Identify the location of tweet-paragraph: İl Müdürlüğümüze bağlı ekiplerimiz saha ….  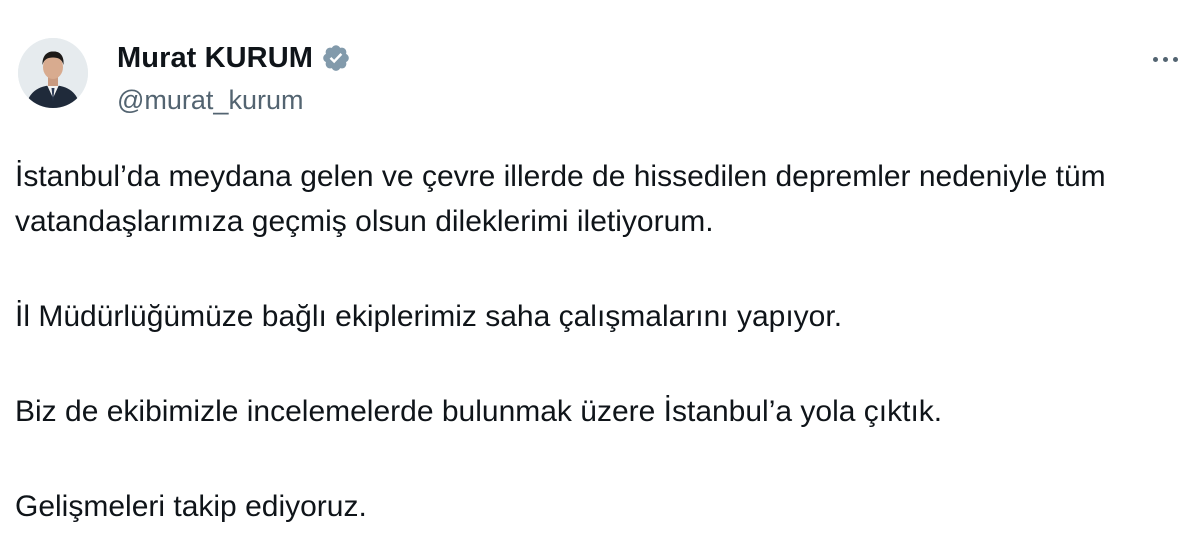
(429, 316).